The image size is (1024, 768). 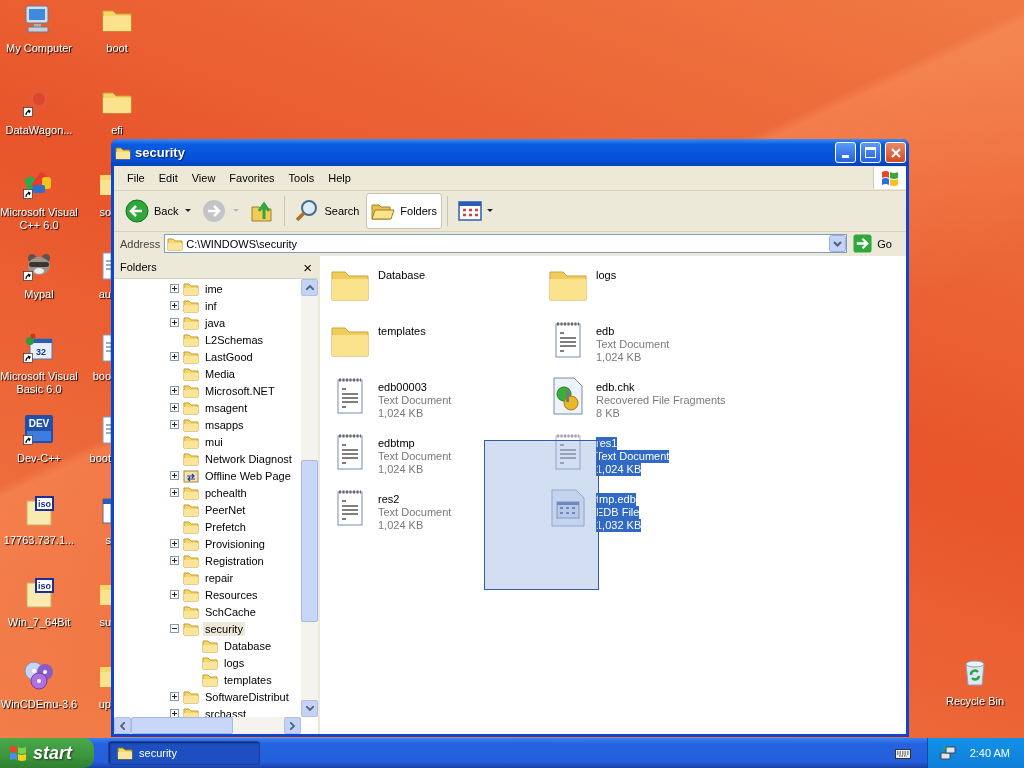 What do you see at coordinates (214, 288) in the screenshot?
I see `tree-item: ime` at bounding box center [214, 288].